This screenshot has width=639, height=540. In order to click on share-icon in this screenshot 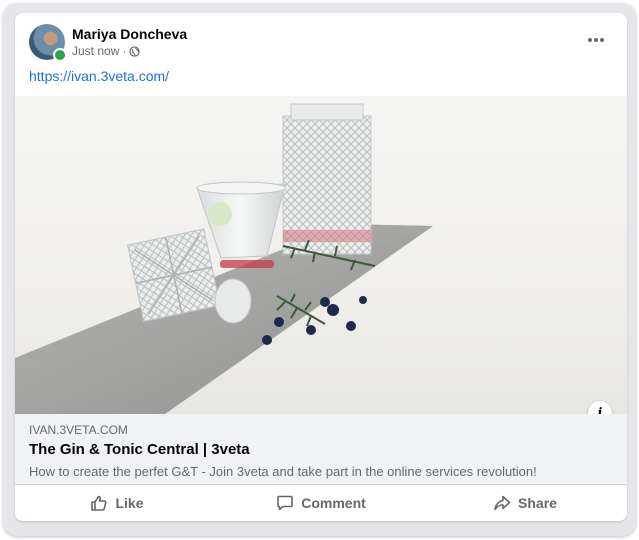, I will do `click(502, 503)`.